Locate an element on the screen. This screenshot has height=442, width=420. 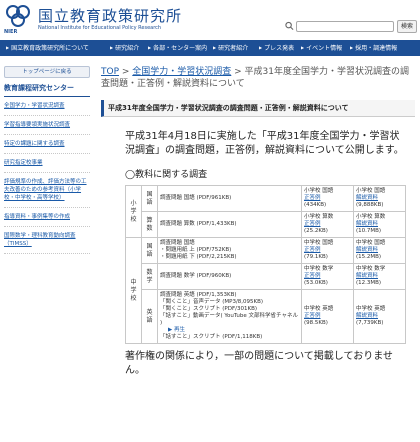
guide-size: (15.2MB) is located at coordinates (369, 257).